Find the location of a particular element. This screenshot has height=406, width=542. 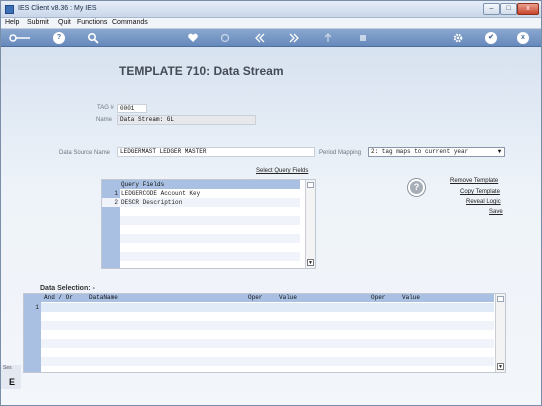

search-icon is located at coordinates (93, 38).